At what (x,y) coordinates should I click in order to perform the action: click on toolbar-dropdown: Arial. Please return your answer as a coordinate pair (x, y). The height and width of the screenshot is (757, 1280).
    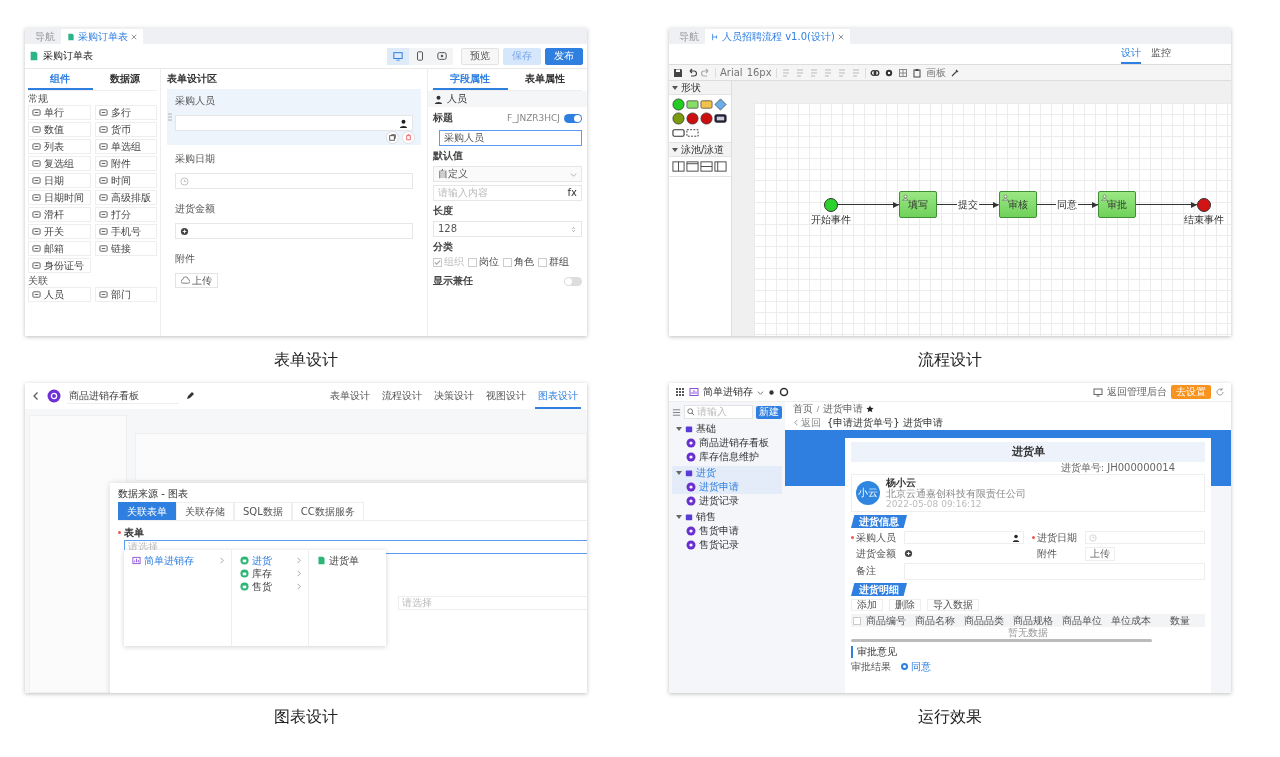
    Looking at the image, I should click on (731, 72).